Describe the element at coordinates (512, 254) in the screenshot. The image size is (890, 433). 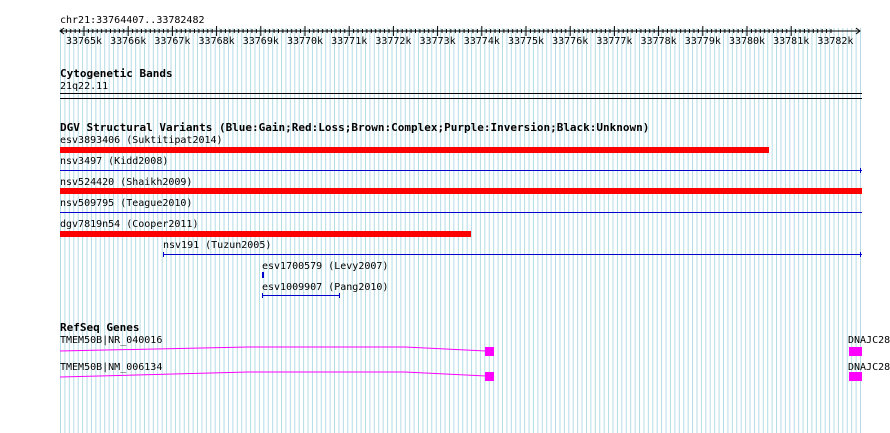
I see `sv-bar-nsv191` at that location.